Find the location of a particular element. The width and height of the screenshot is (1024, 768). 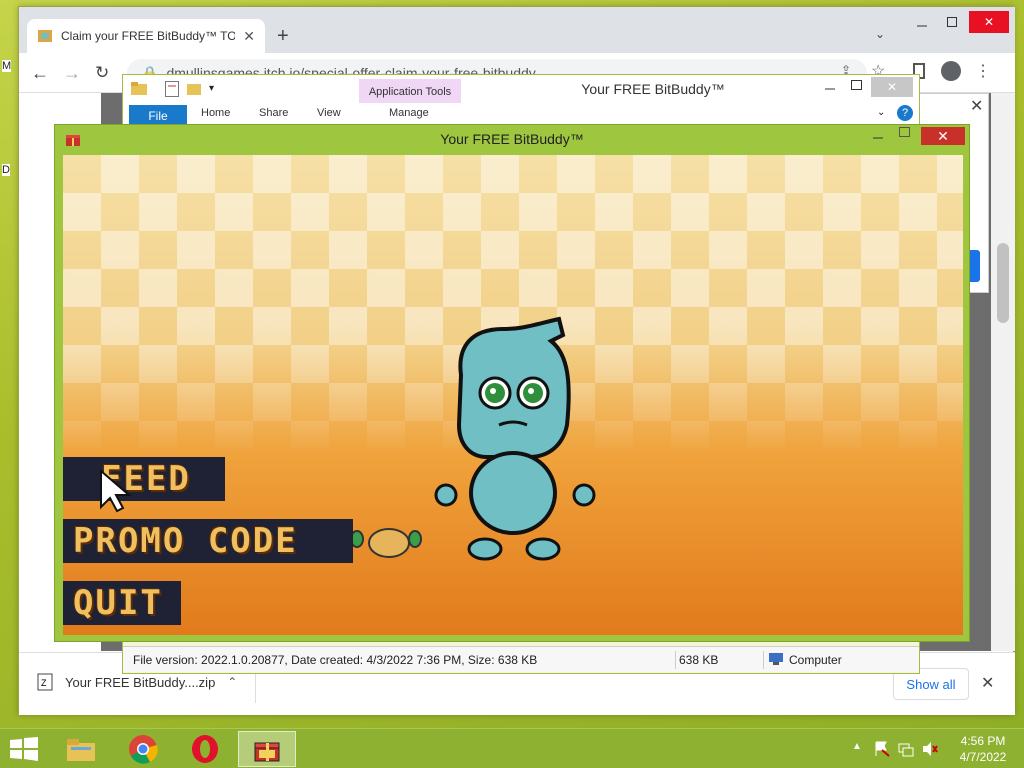

scroll-thumb is located at coordinates (1003, 283).